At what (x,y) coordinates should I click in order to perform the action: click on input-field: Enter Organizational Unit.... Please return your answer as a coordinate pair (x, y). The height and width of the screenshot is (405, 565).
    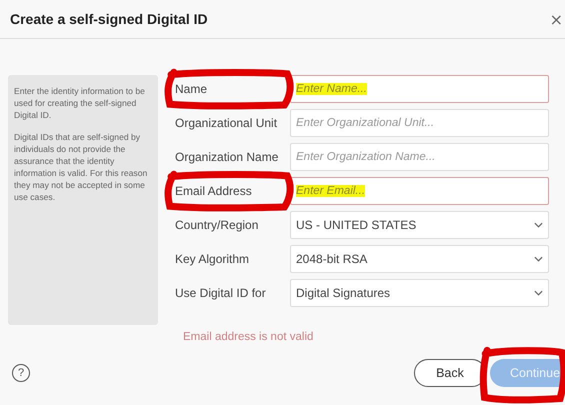
    Looking at the image, I should click on (419, 123).